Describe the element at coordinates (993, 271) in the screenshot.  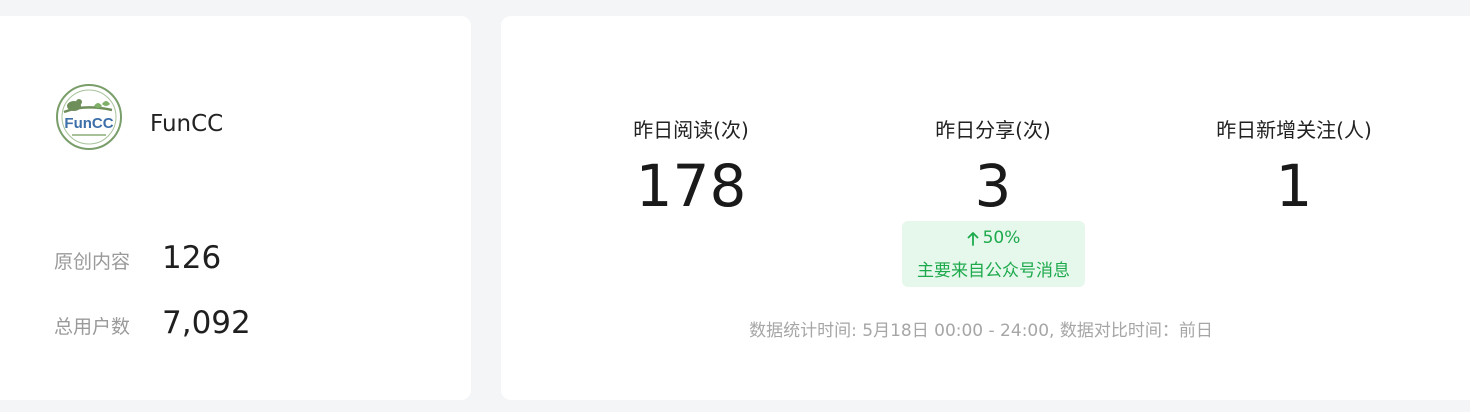
I see `shares-change-note: 主要来自公众号消息` at that location.